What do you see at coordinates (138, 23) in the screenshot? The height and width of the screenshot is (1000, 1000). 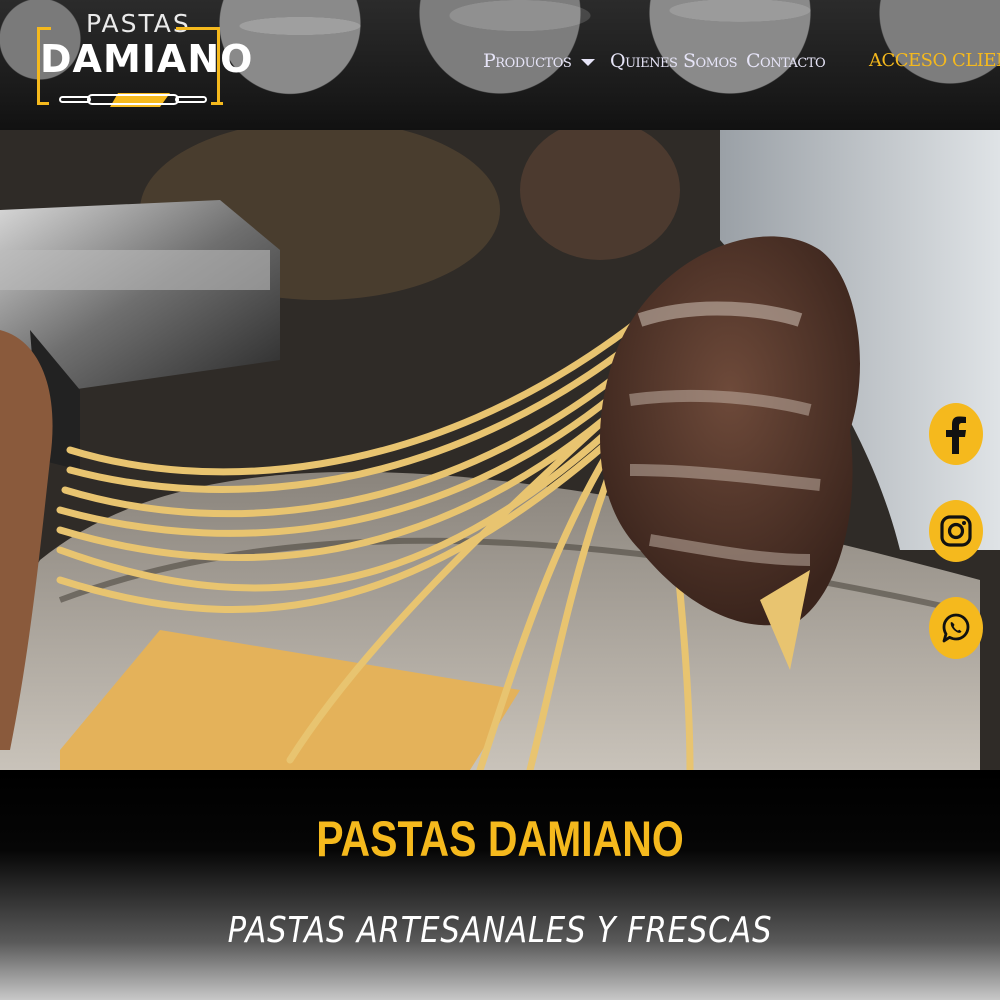 I see `logo-top-text: PASTAS` at bounding box center [138, 23].